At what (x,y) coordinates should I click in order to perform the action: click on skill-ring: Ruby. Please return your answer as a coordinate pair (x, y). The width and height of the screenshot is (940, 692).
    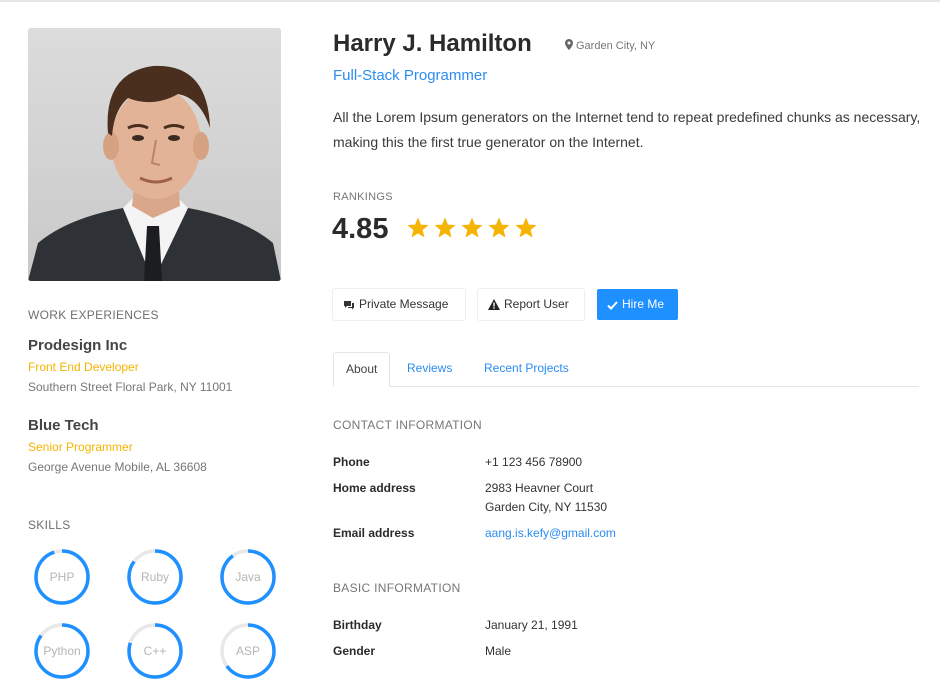
    Looking at the image, I should click on (155, 577).